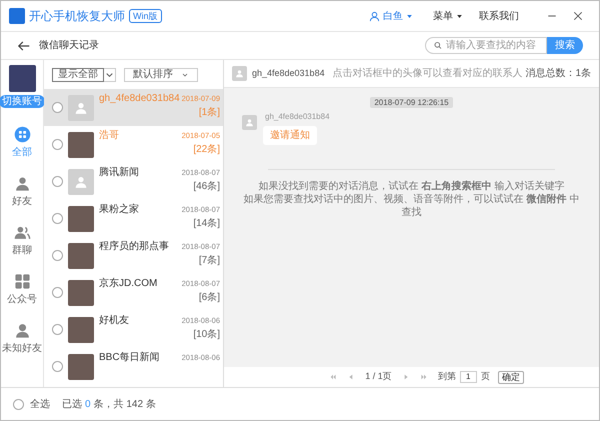 This screenshot has height=421, width=600. I want to click on contact-link: 联系我们, so click(499, 16).